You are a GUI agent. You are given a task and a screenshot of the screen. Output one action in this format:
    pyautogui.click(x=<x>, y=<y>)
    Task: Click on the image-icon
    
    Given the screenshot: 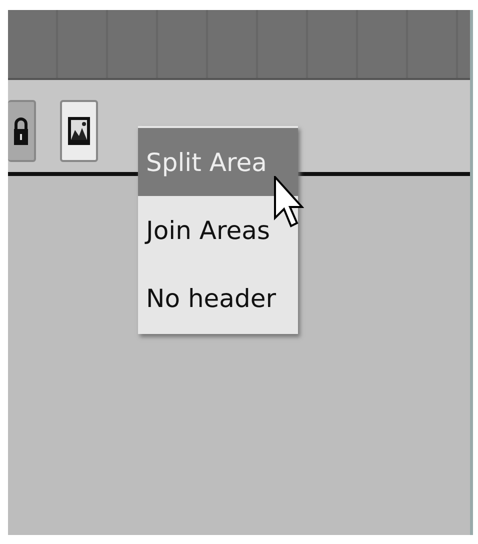 What is the action you would take?
    pyautogui.click(x=79, y=131)
    